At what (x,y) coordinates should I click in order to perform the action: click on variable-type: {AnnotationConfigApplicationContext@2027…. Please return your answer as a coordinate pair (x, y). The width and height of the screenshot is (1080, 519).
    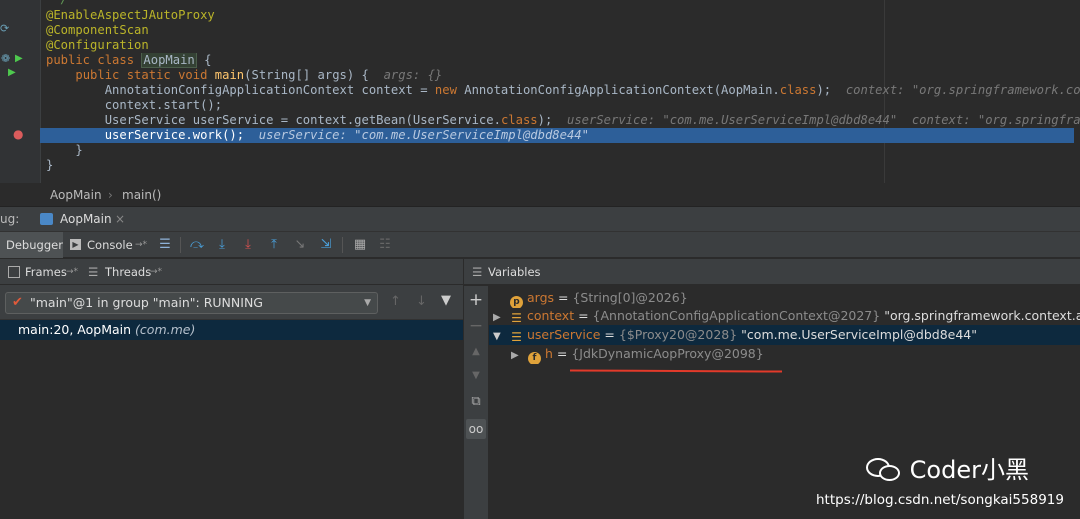
    Looking at the image, I should click on (736, 315).